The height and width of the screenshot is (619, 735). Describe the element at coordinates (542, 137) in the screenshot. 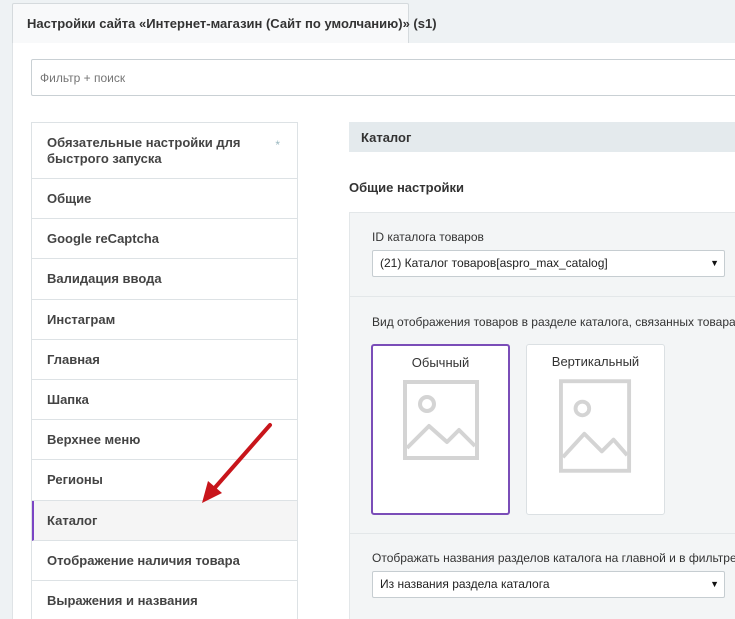

I see `section-header-catalog: Каталог` at that location.